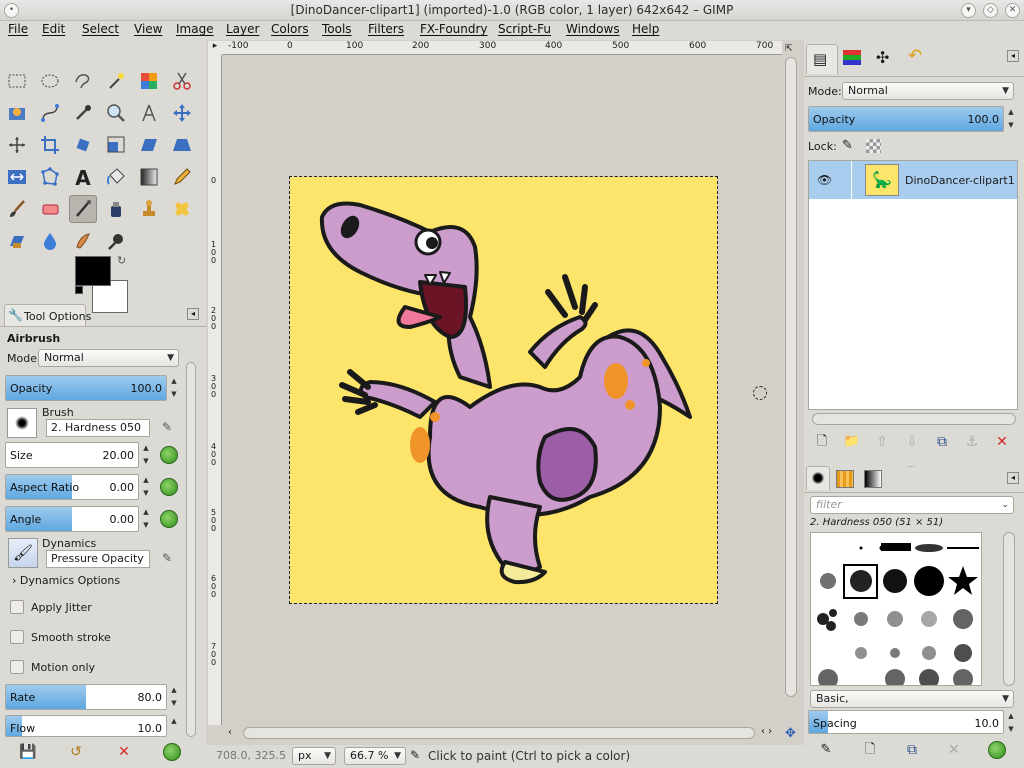  I want to click on horizontal-scrollbar, so click(499, 733).